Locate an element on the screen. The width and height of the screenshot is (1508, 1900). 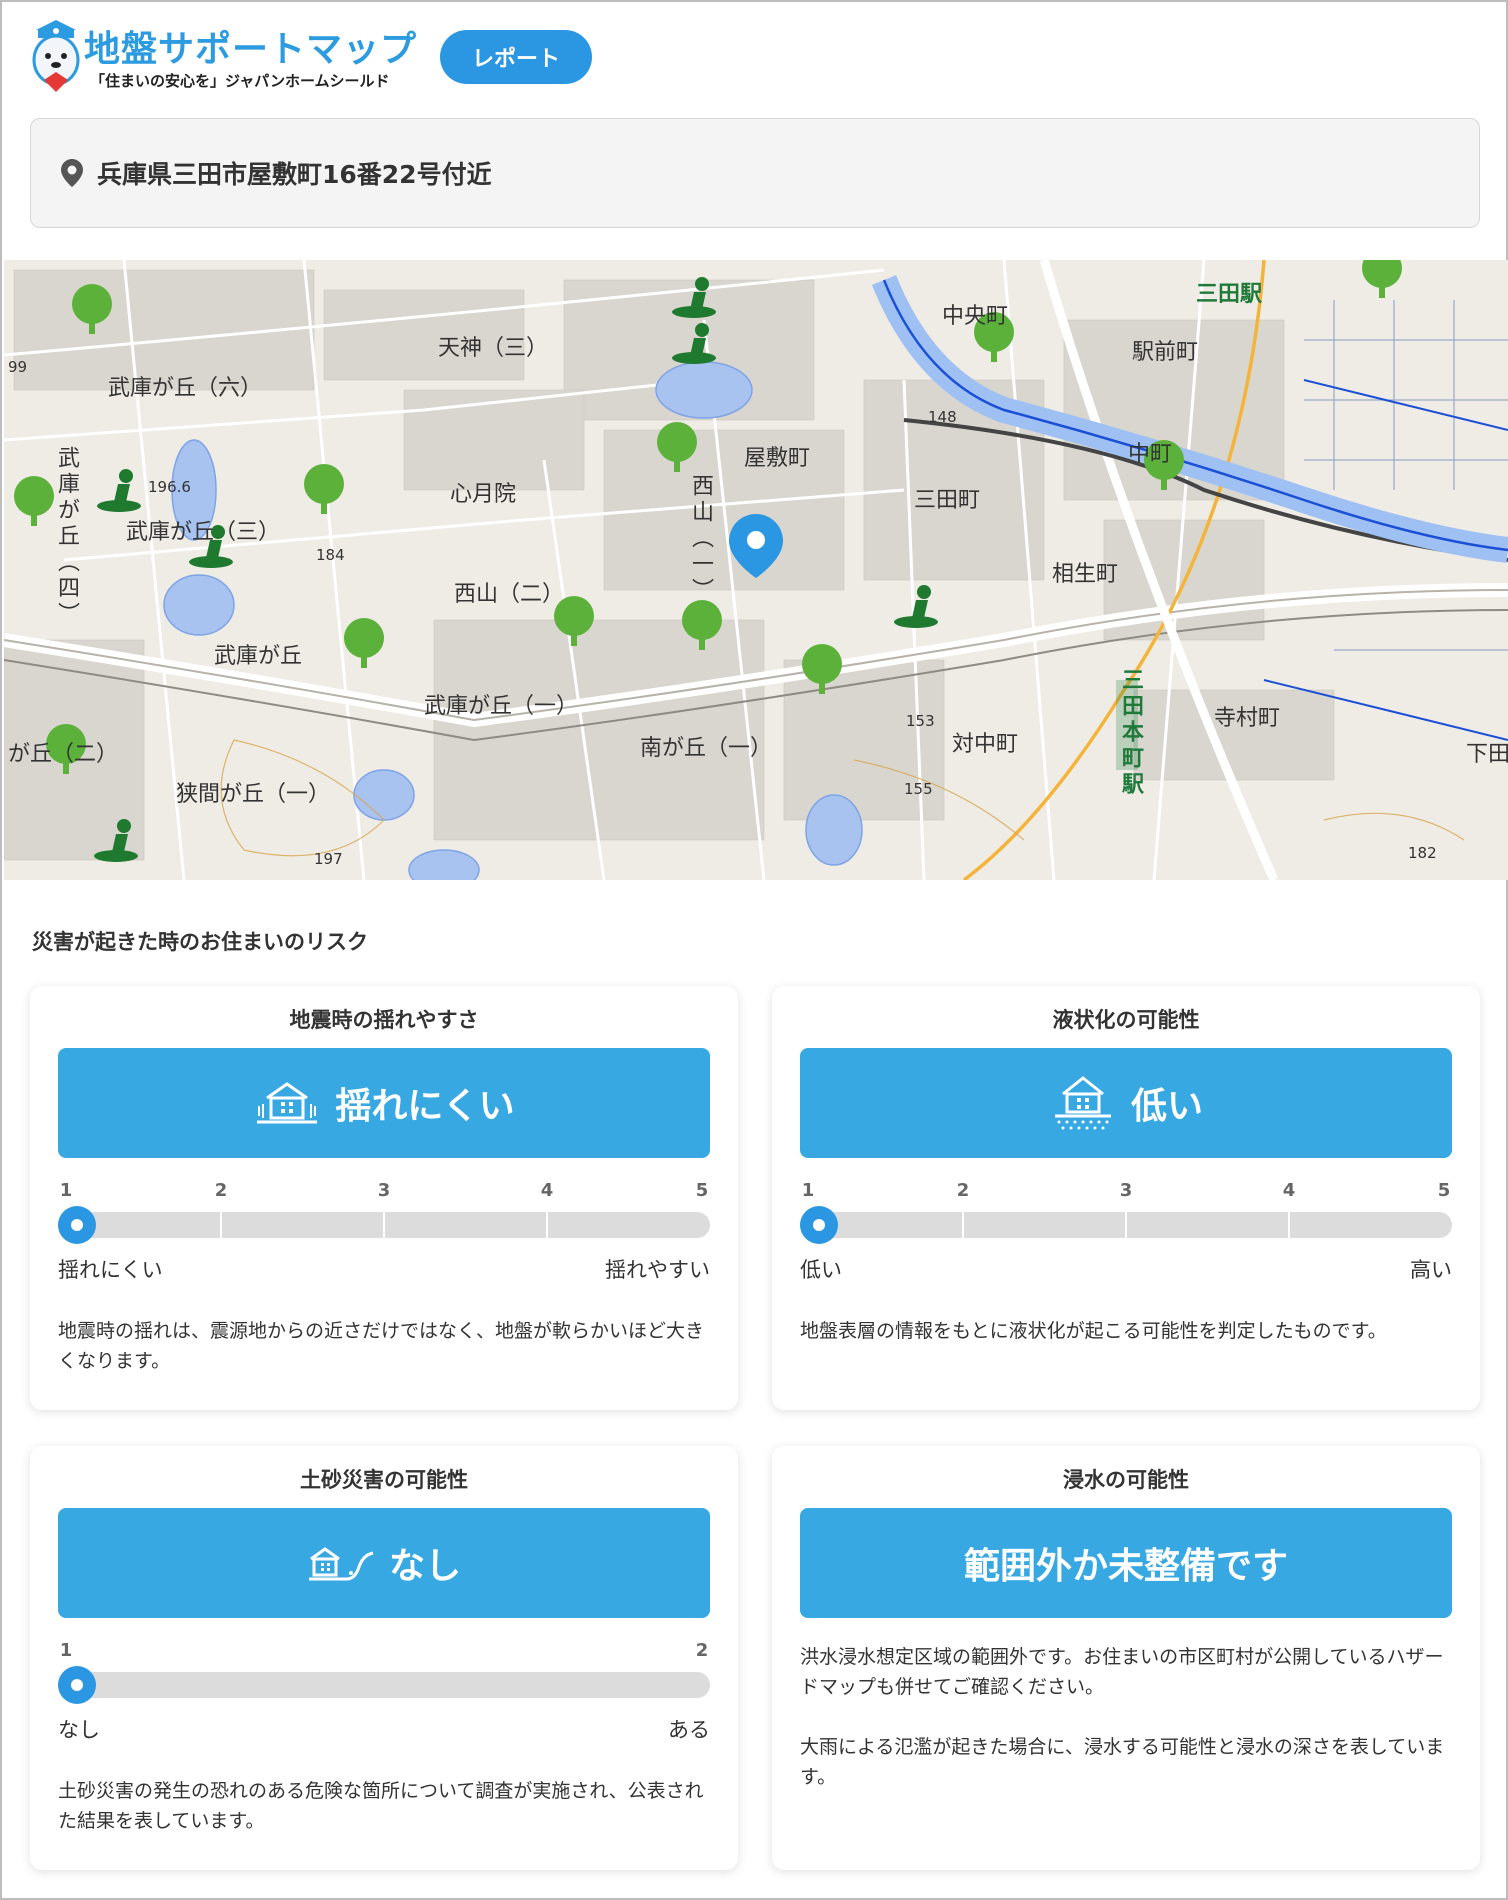
card-title: 浸水の可能性 is located at coordinates (1126, 1480).